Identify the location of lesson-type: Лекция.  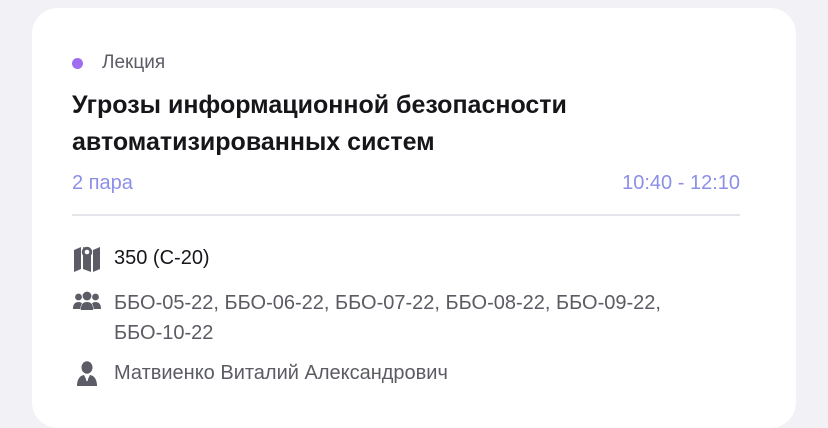
(118, 63).